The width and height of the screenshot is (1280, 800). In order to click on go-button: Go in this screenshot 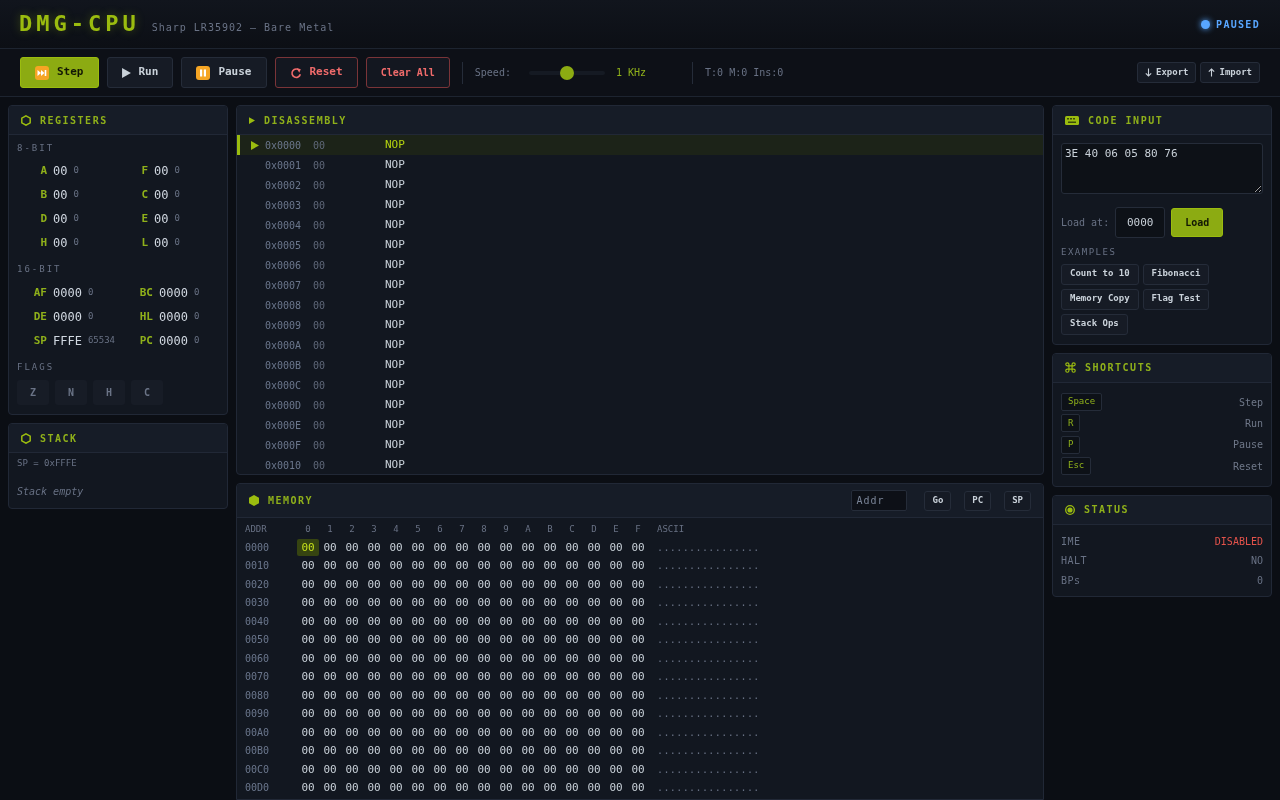, I will do `click(938, 500)`.